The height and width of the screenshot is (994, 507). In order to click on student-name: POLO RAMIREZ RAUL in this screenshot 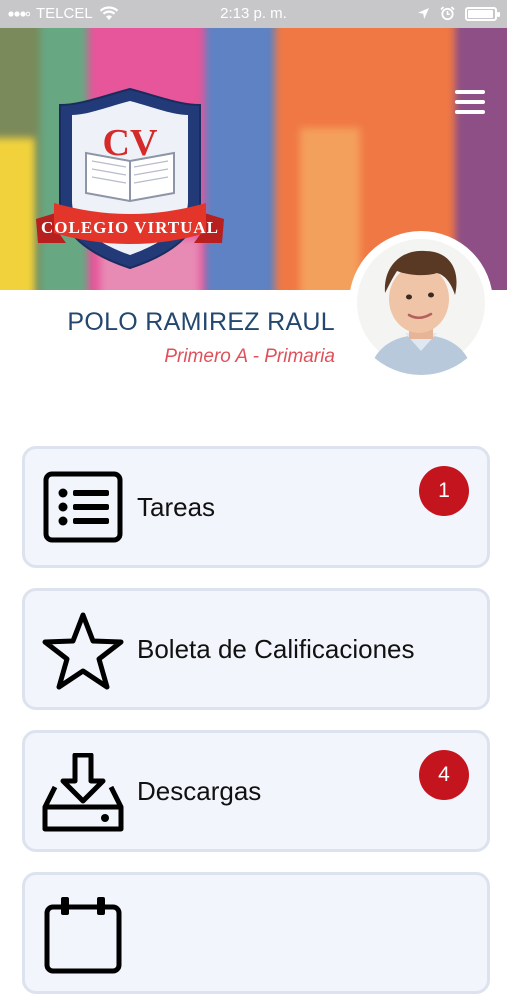, I will do `click(201, 322)`.